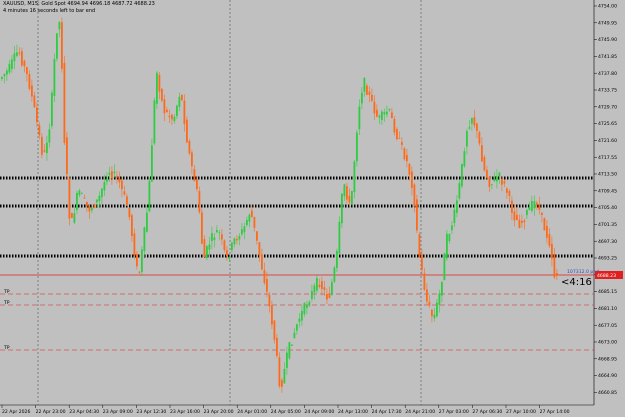  Describe the element at coordinates (521, 412) in the screenshot. I see `time-tick-label: 27 Apr 10:00` at that location.